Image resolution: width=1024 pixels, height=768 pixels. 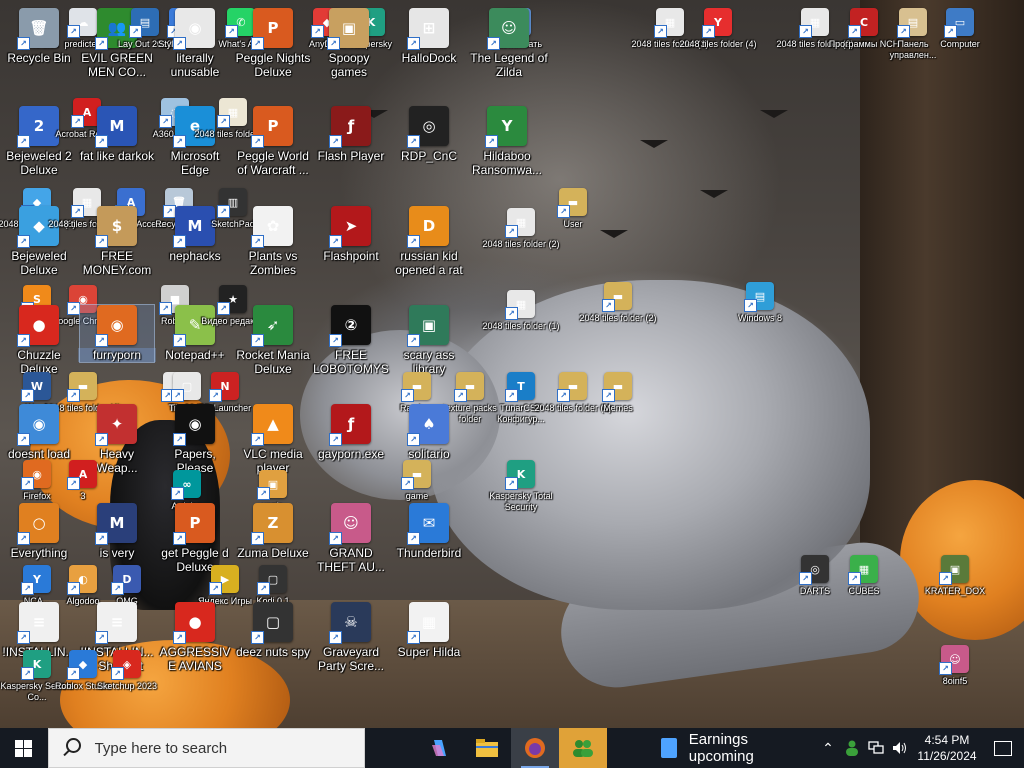 I want to click on desktop-icon-label: 2048 tiles folder (4), so click(x=718, y=44).